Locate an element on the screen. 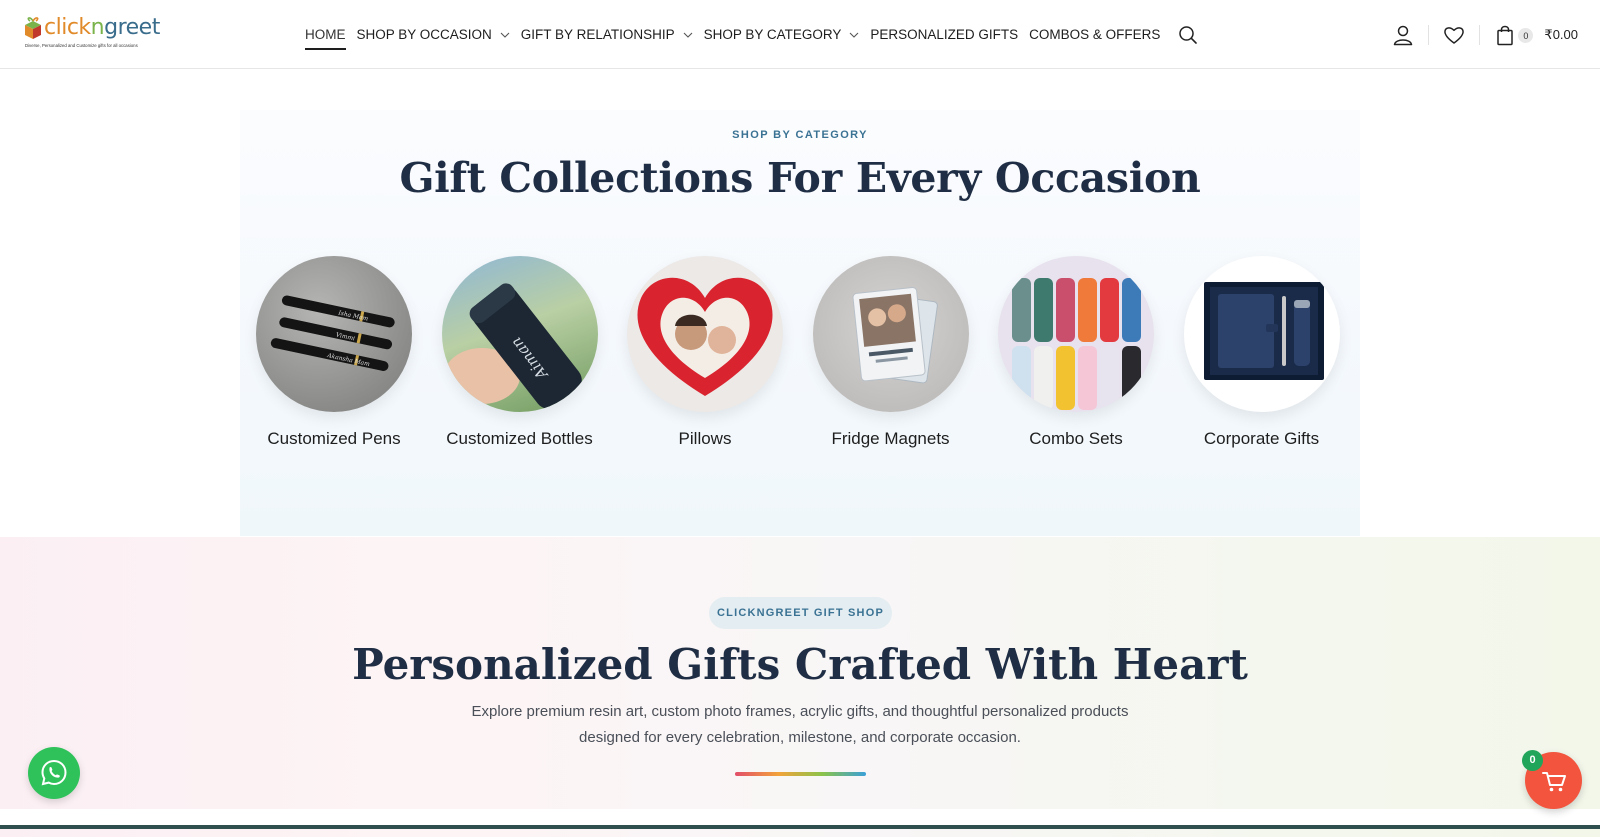 This screenshot has width=1600, height=837. magnets-image is located at coordinates (894, 335).